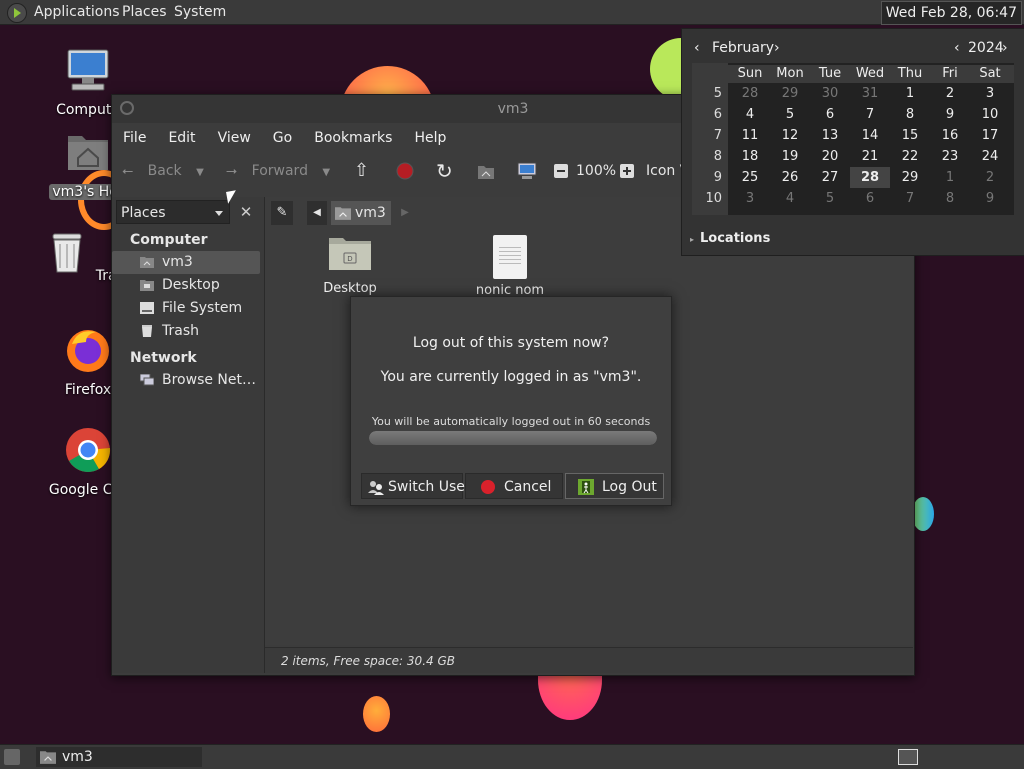 This screenshot has width=1024, height=769. What do you see at coordinates (188, 285) in the screenshot?
I see `sidebar-item-desktop: Desktop` at bounding box center [188, 285].